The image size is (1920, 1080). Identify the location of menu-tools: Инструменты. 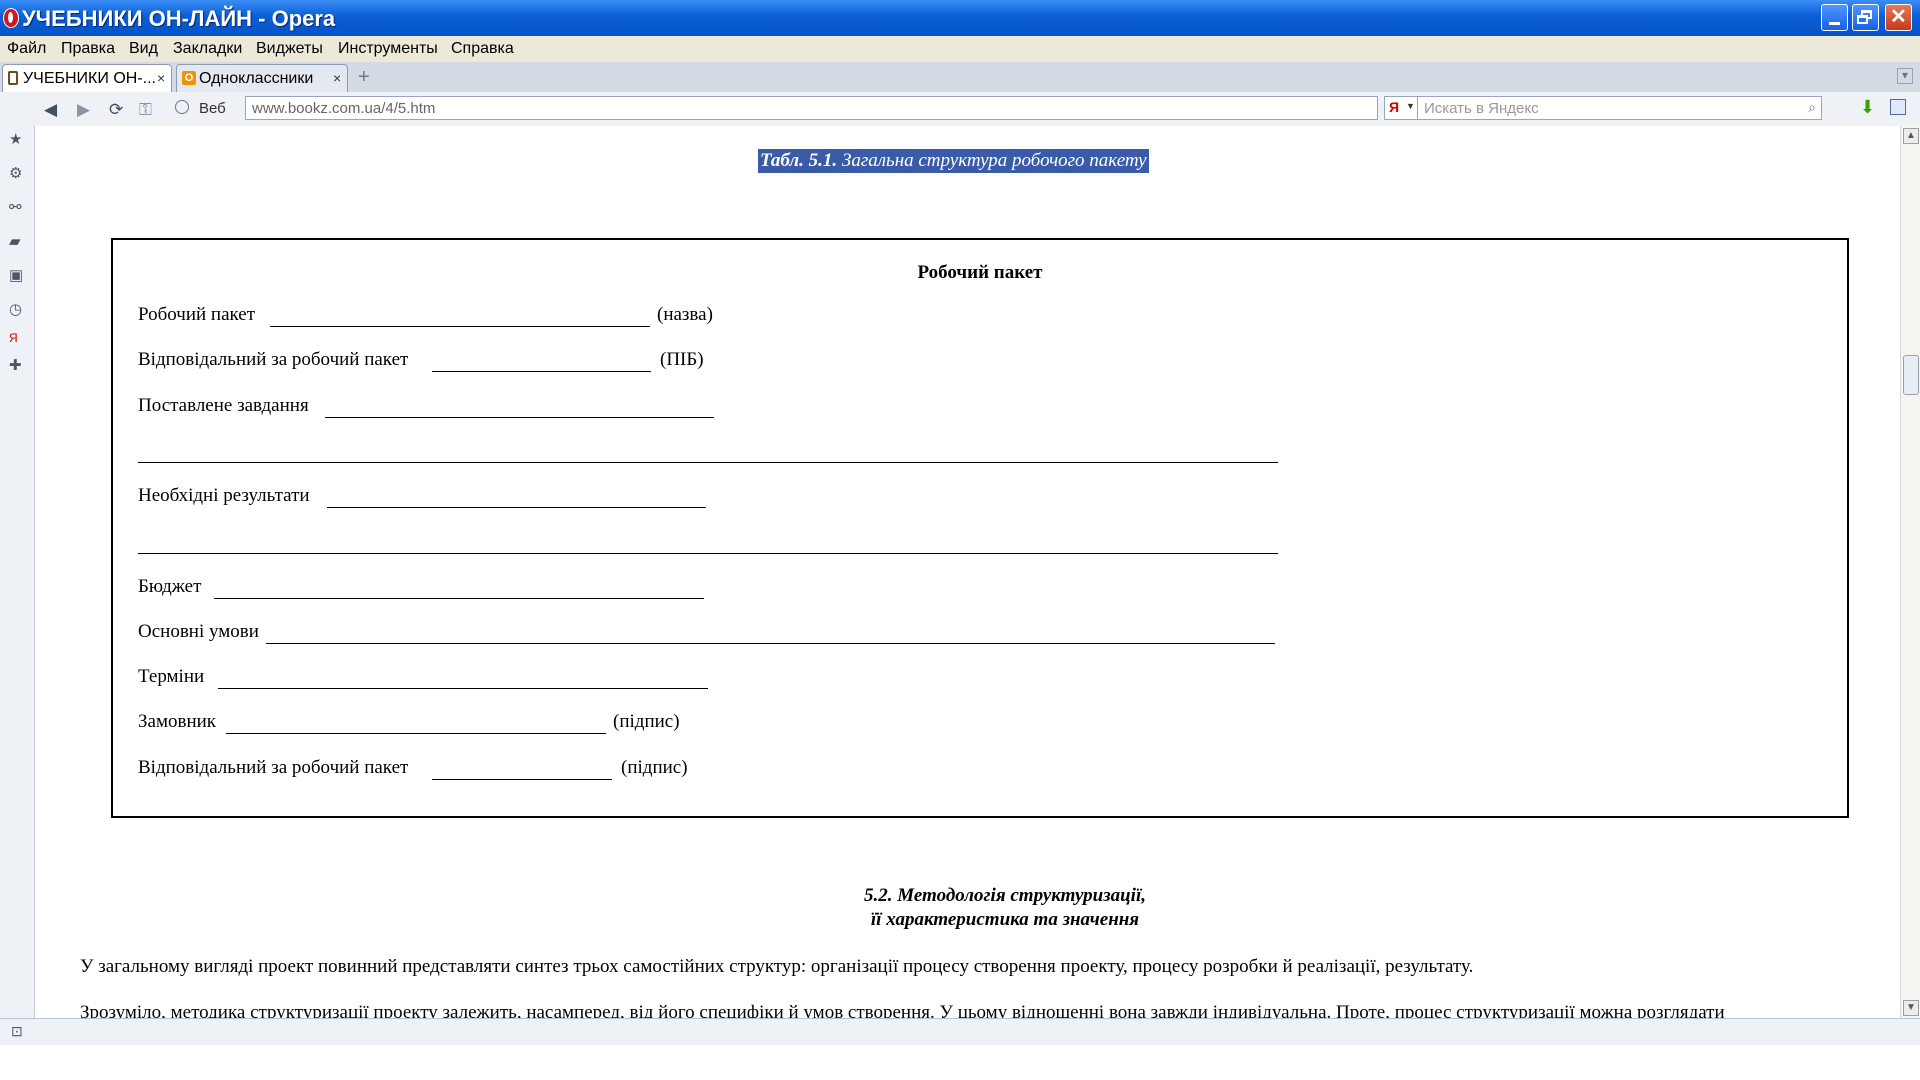
(388, 49).